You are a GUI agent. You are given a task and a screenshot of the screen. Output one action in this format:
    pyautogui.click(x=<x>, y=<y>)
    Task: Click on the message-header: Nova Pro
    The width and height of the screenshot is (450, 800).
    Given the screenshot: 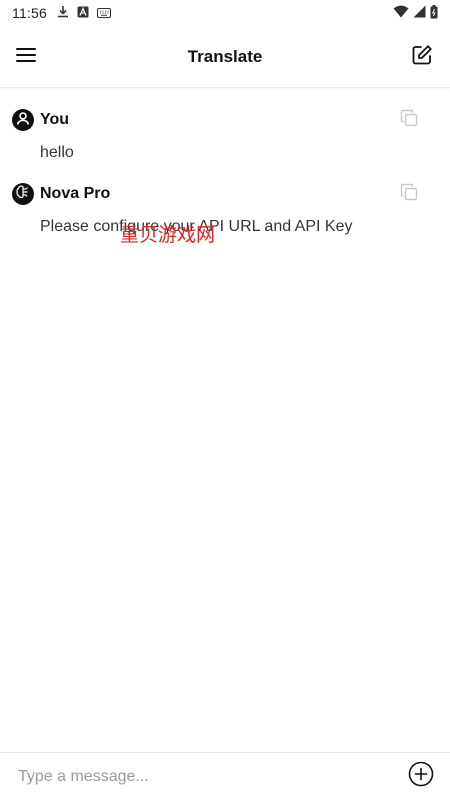 What is the action you would take?
    pyautogui.click(x=225, y=194)
    